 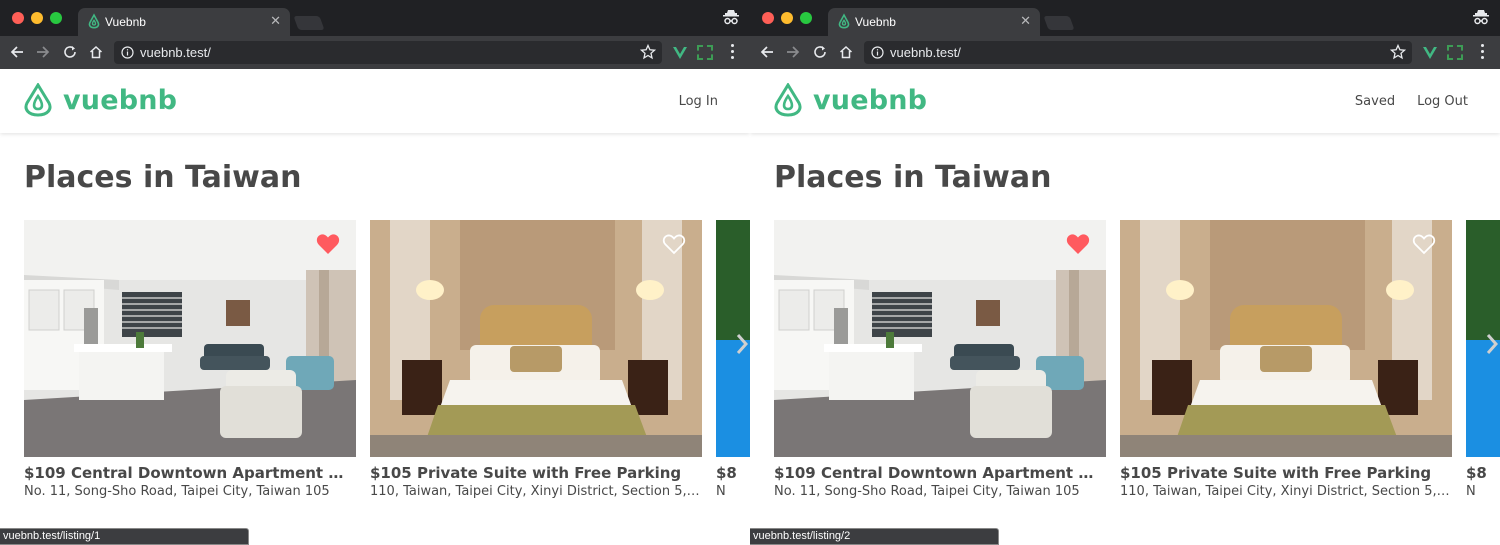 I want to click on arrow-left-icon, so click(x=766, y=52).